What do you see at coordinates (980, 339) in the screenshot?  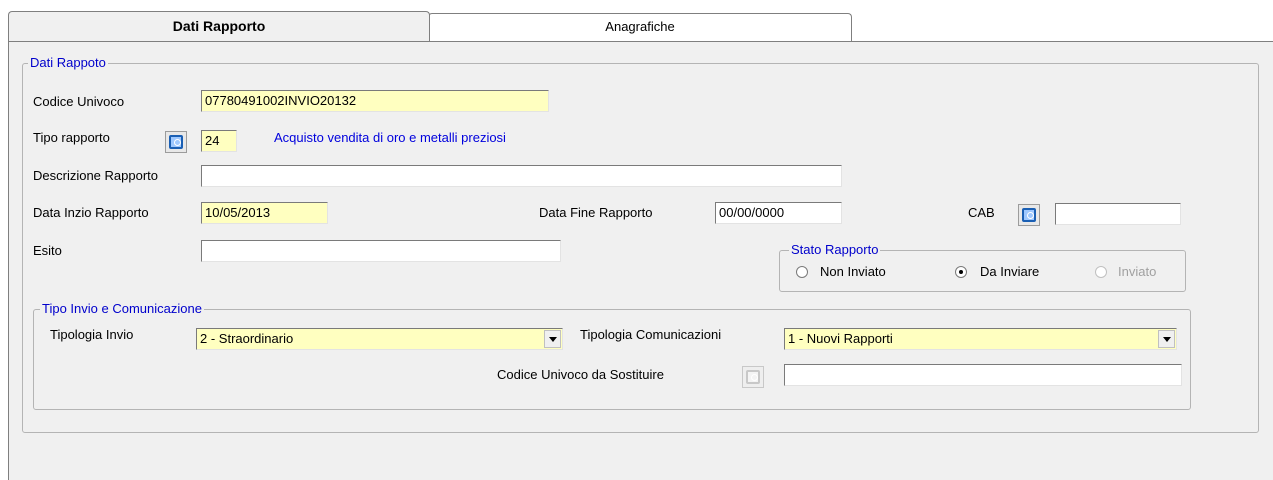 I see `tipologia-comunicazioni-select: 1 - Nuovi Rapporti` at bounding box center [980, 339].